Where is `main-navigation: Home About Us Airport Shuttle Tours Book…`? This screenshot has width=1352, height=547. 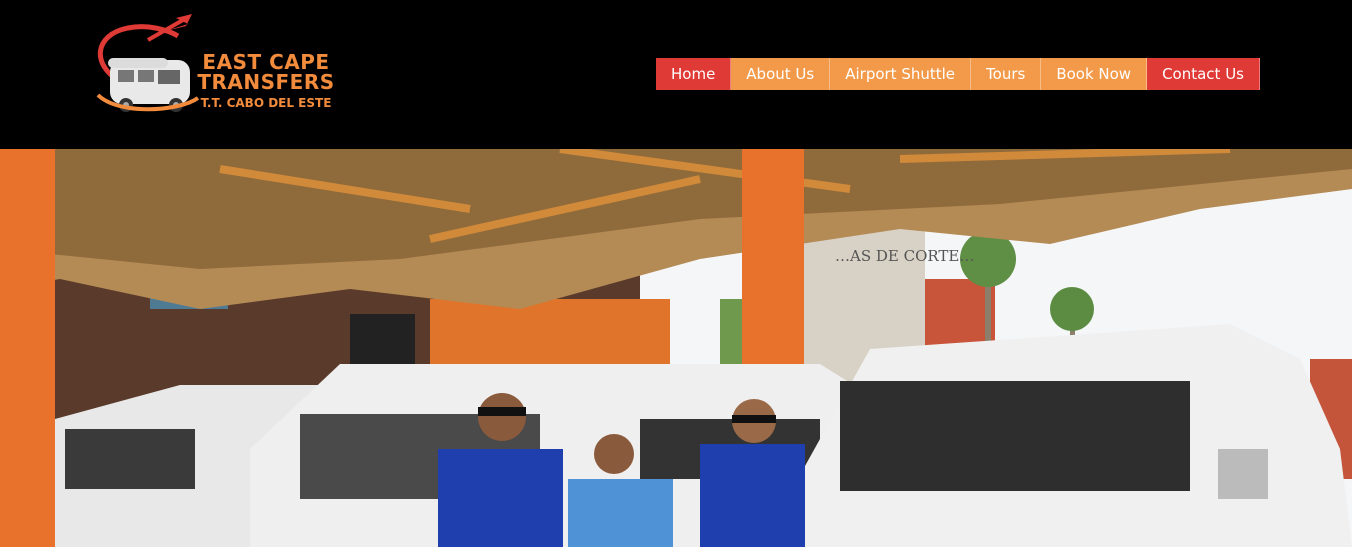
main-navigation: Home About Us Airport Shuttle Tours Book… is located at coordinates (958, 74).